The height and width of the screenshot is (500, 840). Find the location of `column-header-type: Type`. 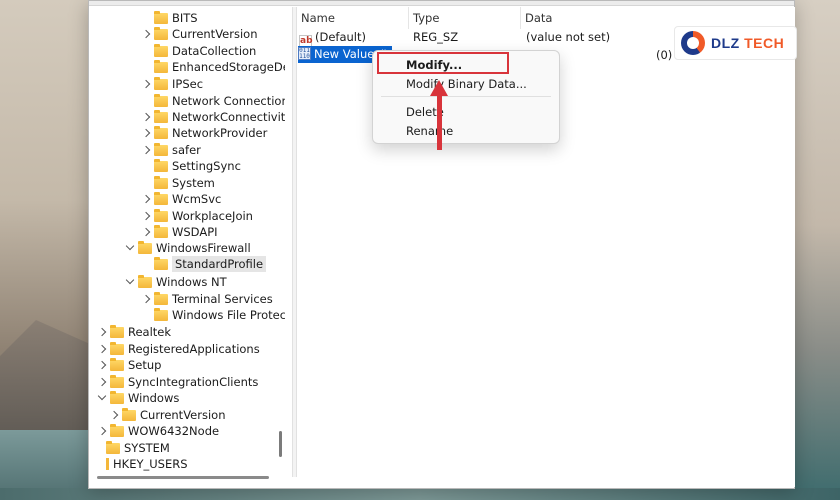

column-header-type: Type is located at coordinates (465, 18).